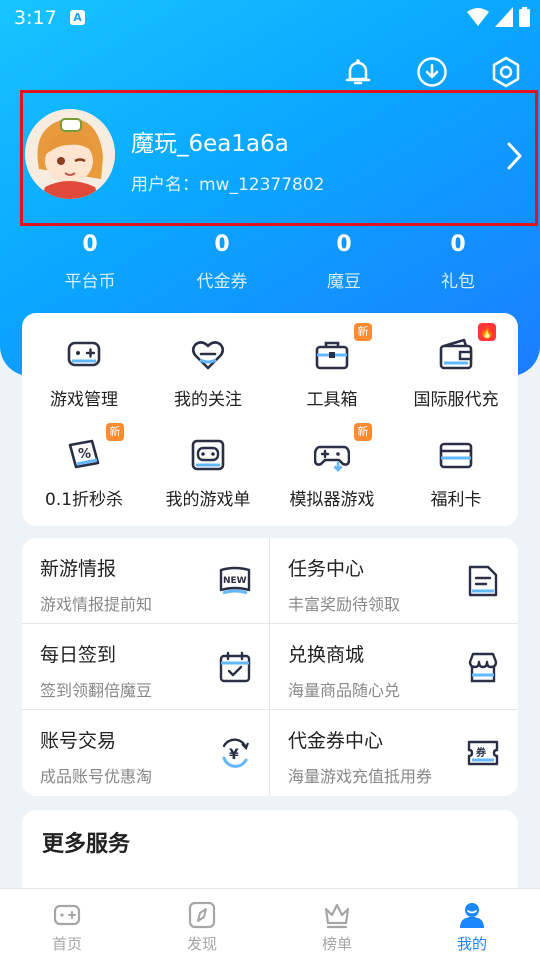  What do you see at coordinates (78, 569) in the screenshot?
I see `tile-title: 新游情报` at bounding box center [78, 569].